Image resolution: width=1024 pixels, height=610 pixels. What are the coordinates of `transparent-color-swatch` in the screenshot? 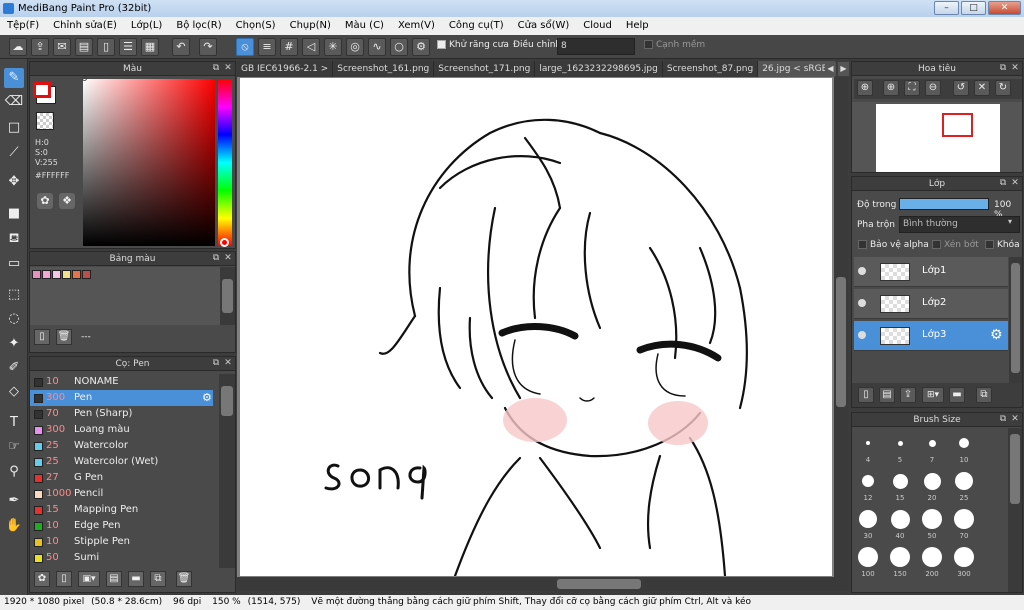 It's located at (45, 121).